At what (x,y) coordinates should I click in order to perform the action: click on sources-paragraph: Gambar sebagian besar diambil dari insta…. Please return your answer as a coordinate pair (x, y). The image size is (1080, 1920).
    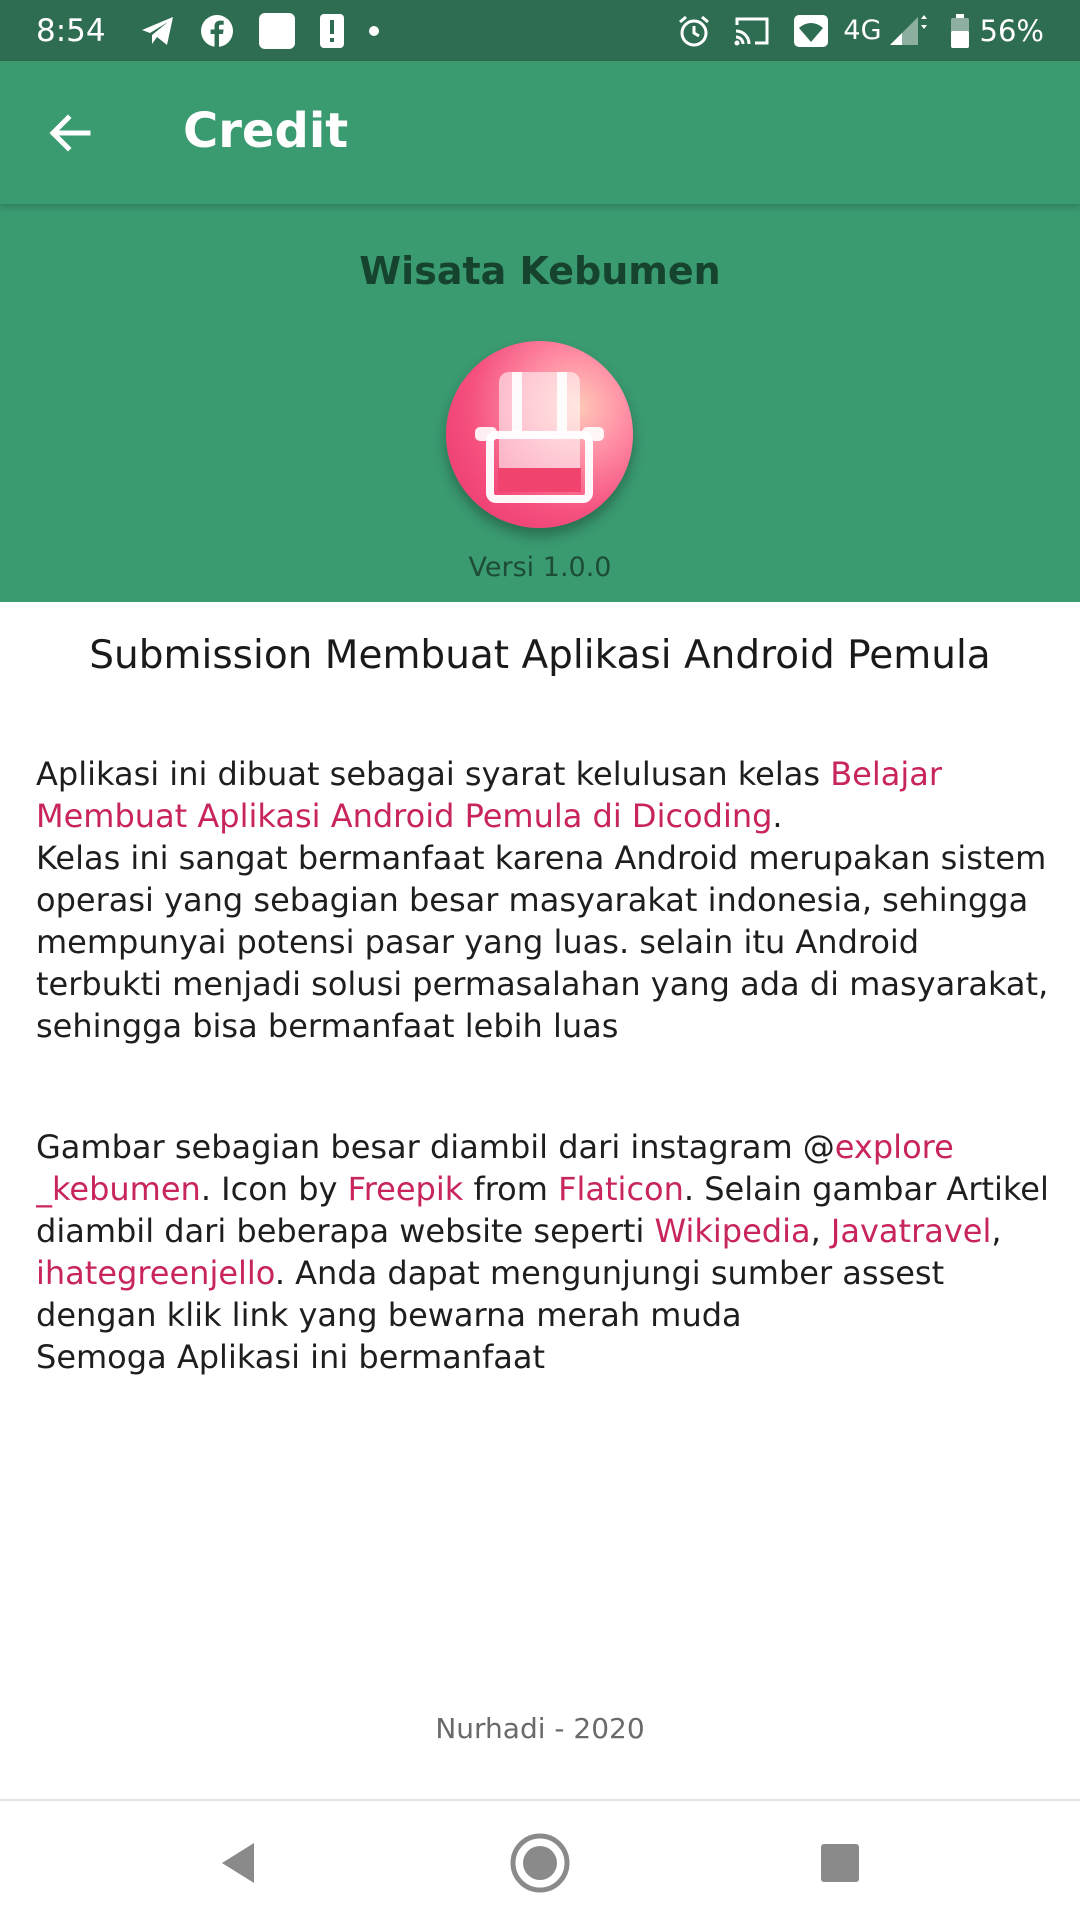
    Looking at the image, I should click on (541, 1252).